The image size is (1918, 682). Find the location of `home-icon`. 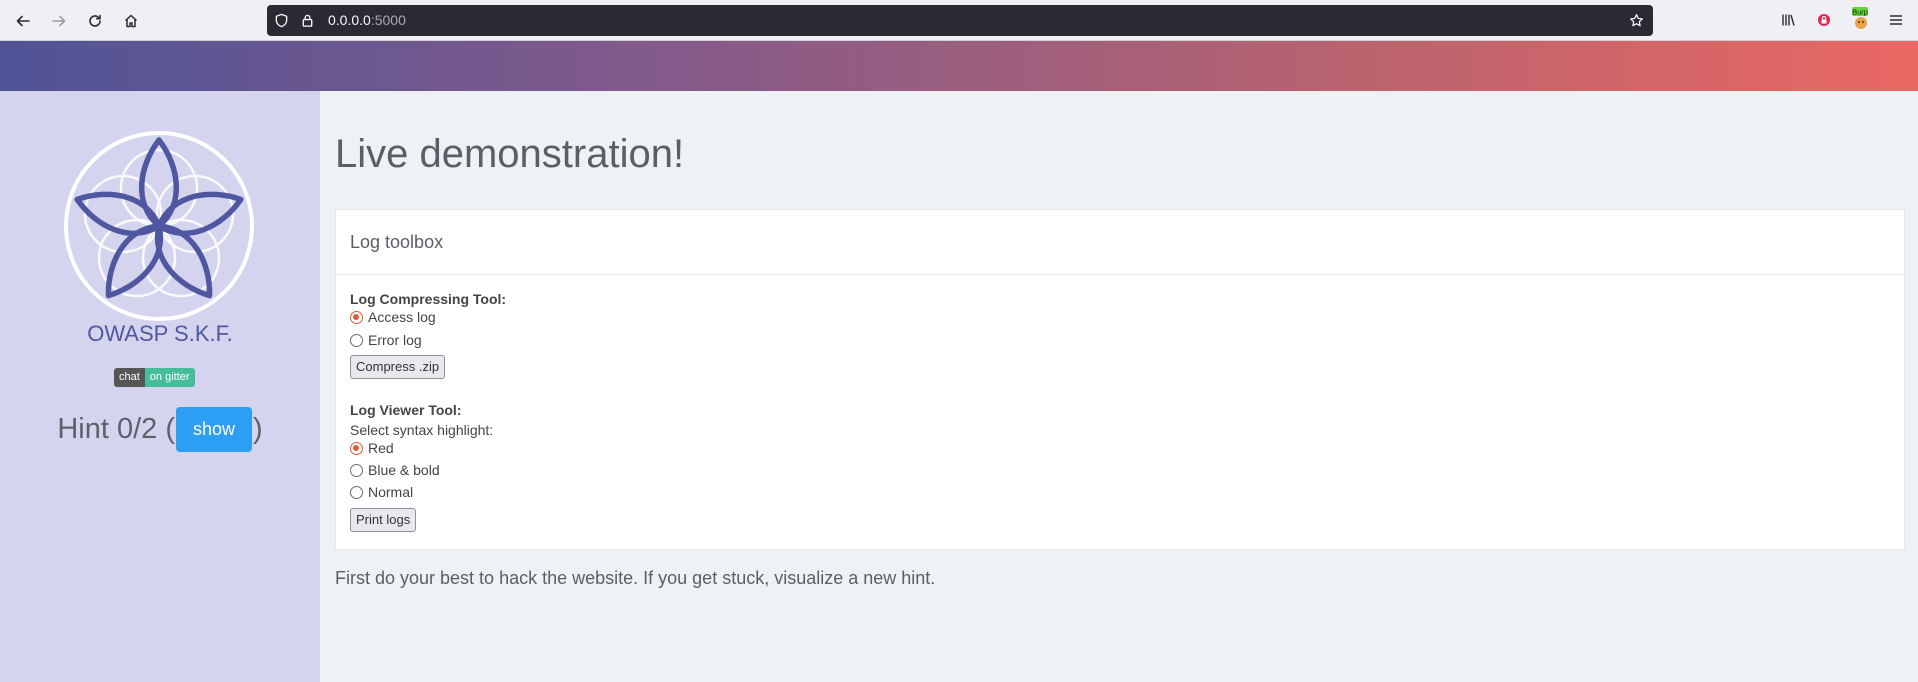

home-icon is located at coordinates (131, 21).